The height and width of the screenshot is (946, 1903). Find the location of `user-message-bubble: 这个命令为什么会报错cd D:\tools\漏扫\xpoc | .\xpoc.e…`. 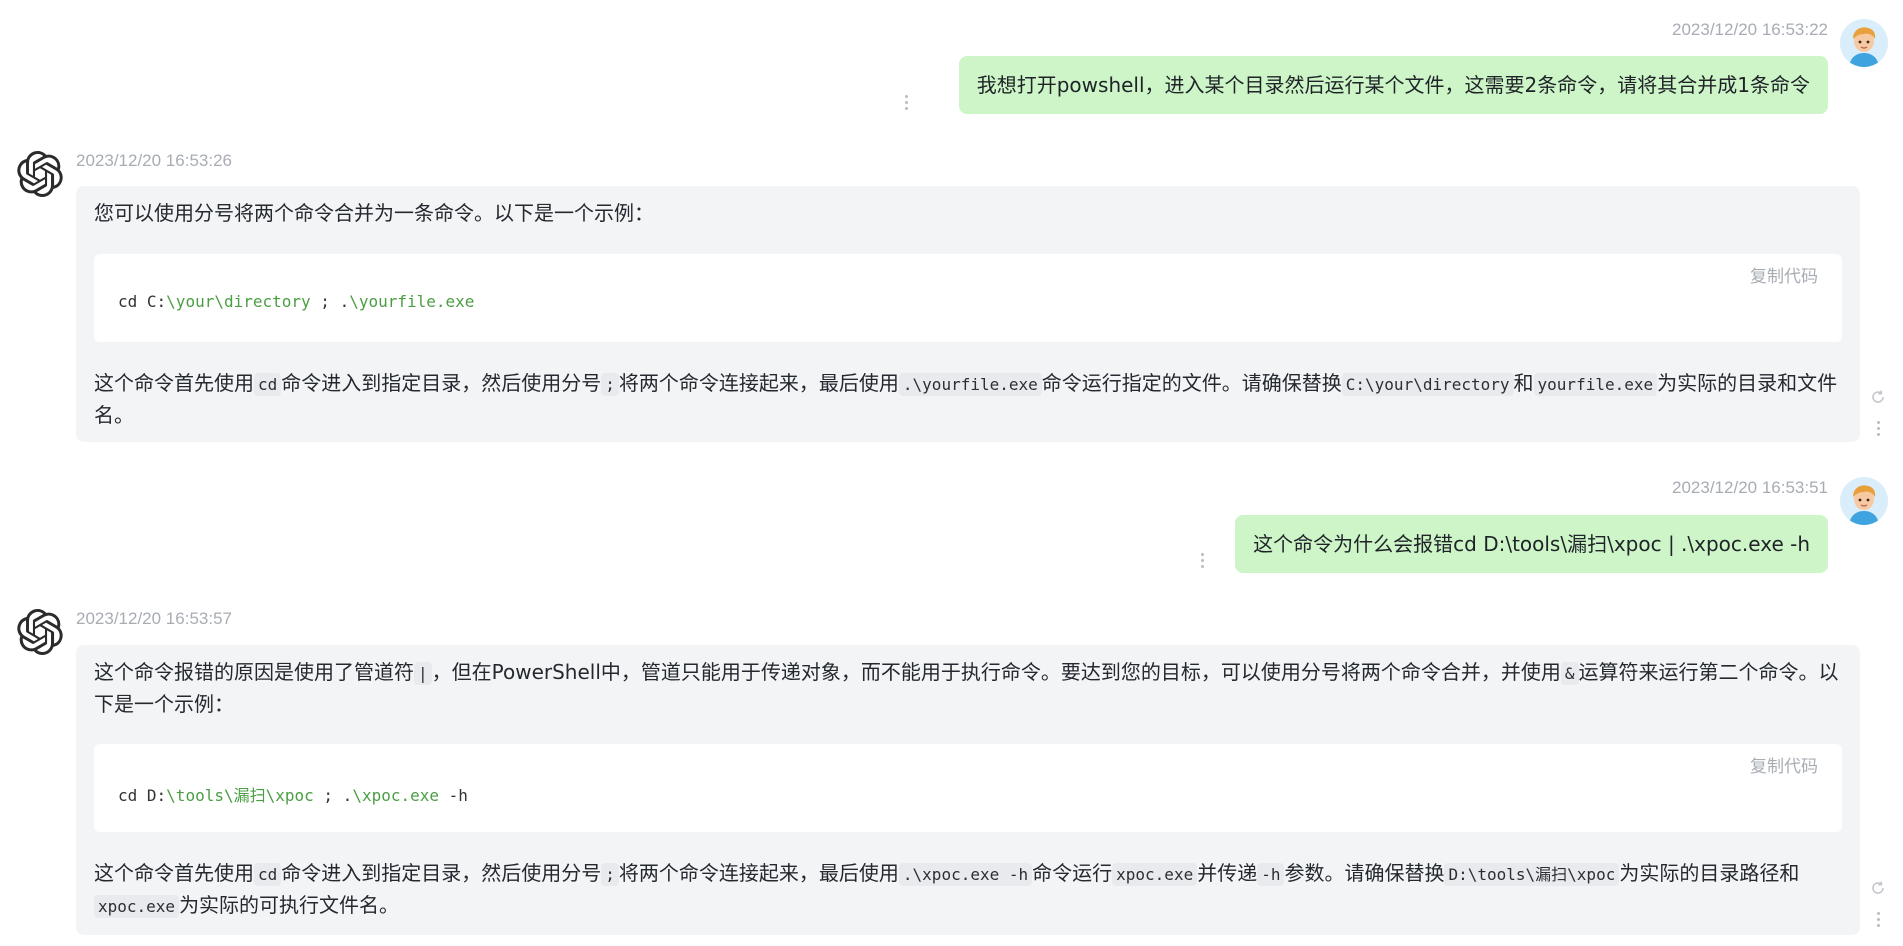

user-message-bubble: 这个命令为什么会报错cd D:\tools\漏扫\xpoc | .\xpoc.e… is located at coordinates (1531, 544).